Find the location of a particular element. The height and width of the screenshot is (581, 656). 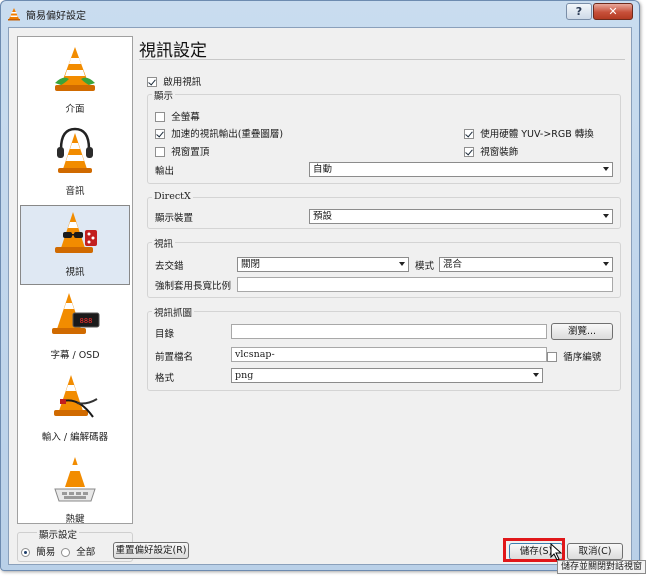

sidebar-item-label: 字幕 / OSD is located at coordinates (75, 355).